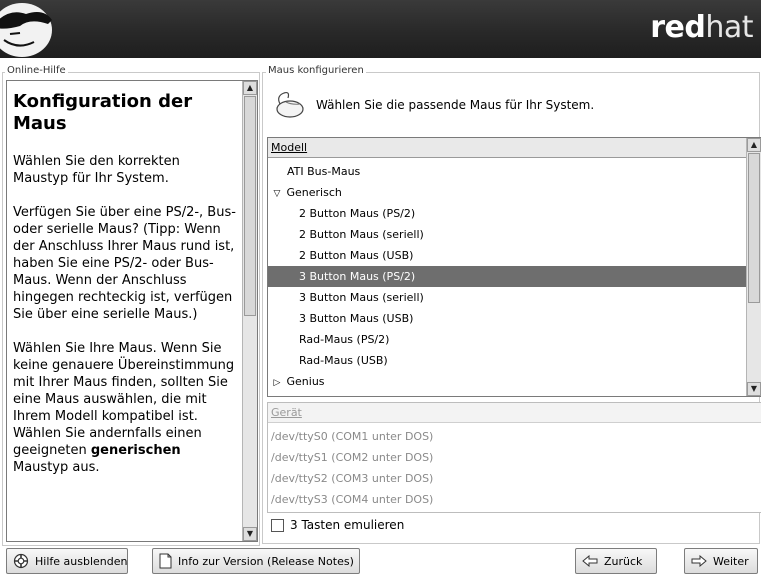 Image resolution: width=761 pixels, height=577 pixels. What do you see at coordinates (290, 104) in the screenshot?
I see `mouse-icon` at bounding box center [290, 104].